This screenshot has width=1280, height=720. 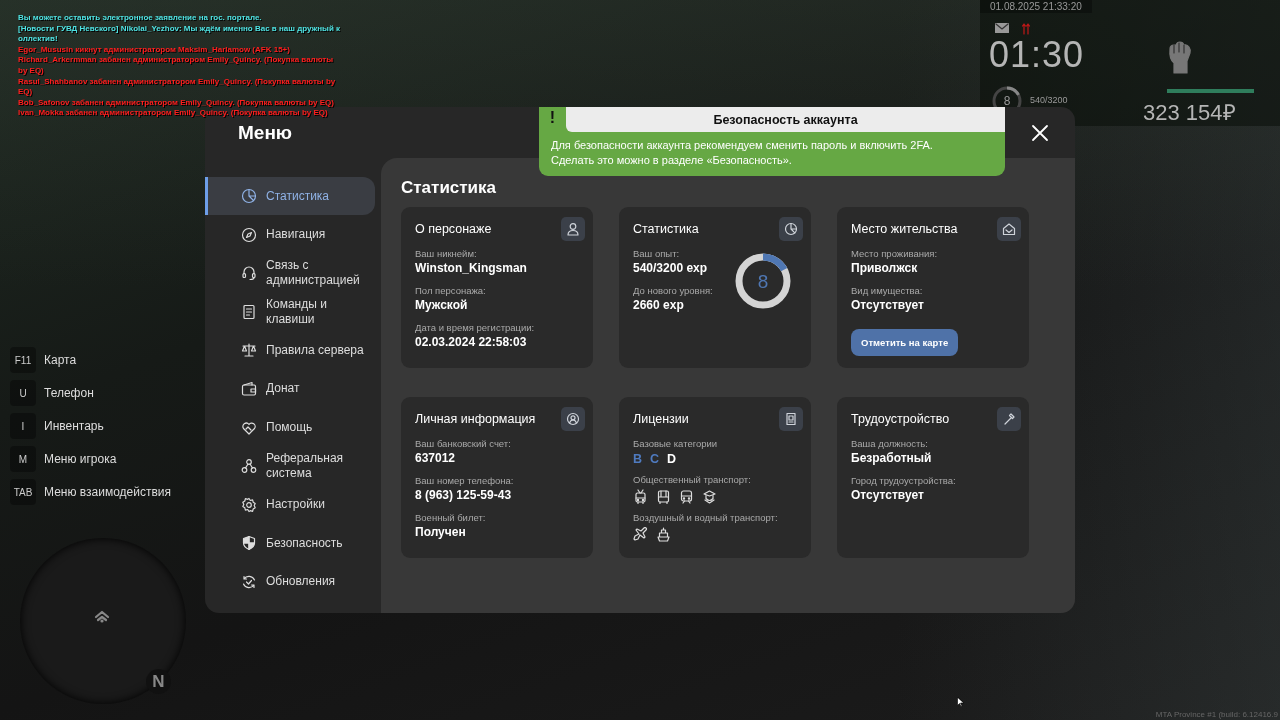 I want to click on notification-text: Для безопасности аккаунта рекомендуем сменить пароль и включить 2FA. Сделать это можно в разделе «Безопасность»., so click(x=742, y=153).